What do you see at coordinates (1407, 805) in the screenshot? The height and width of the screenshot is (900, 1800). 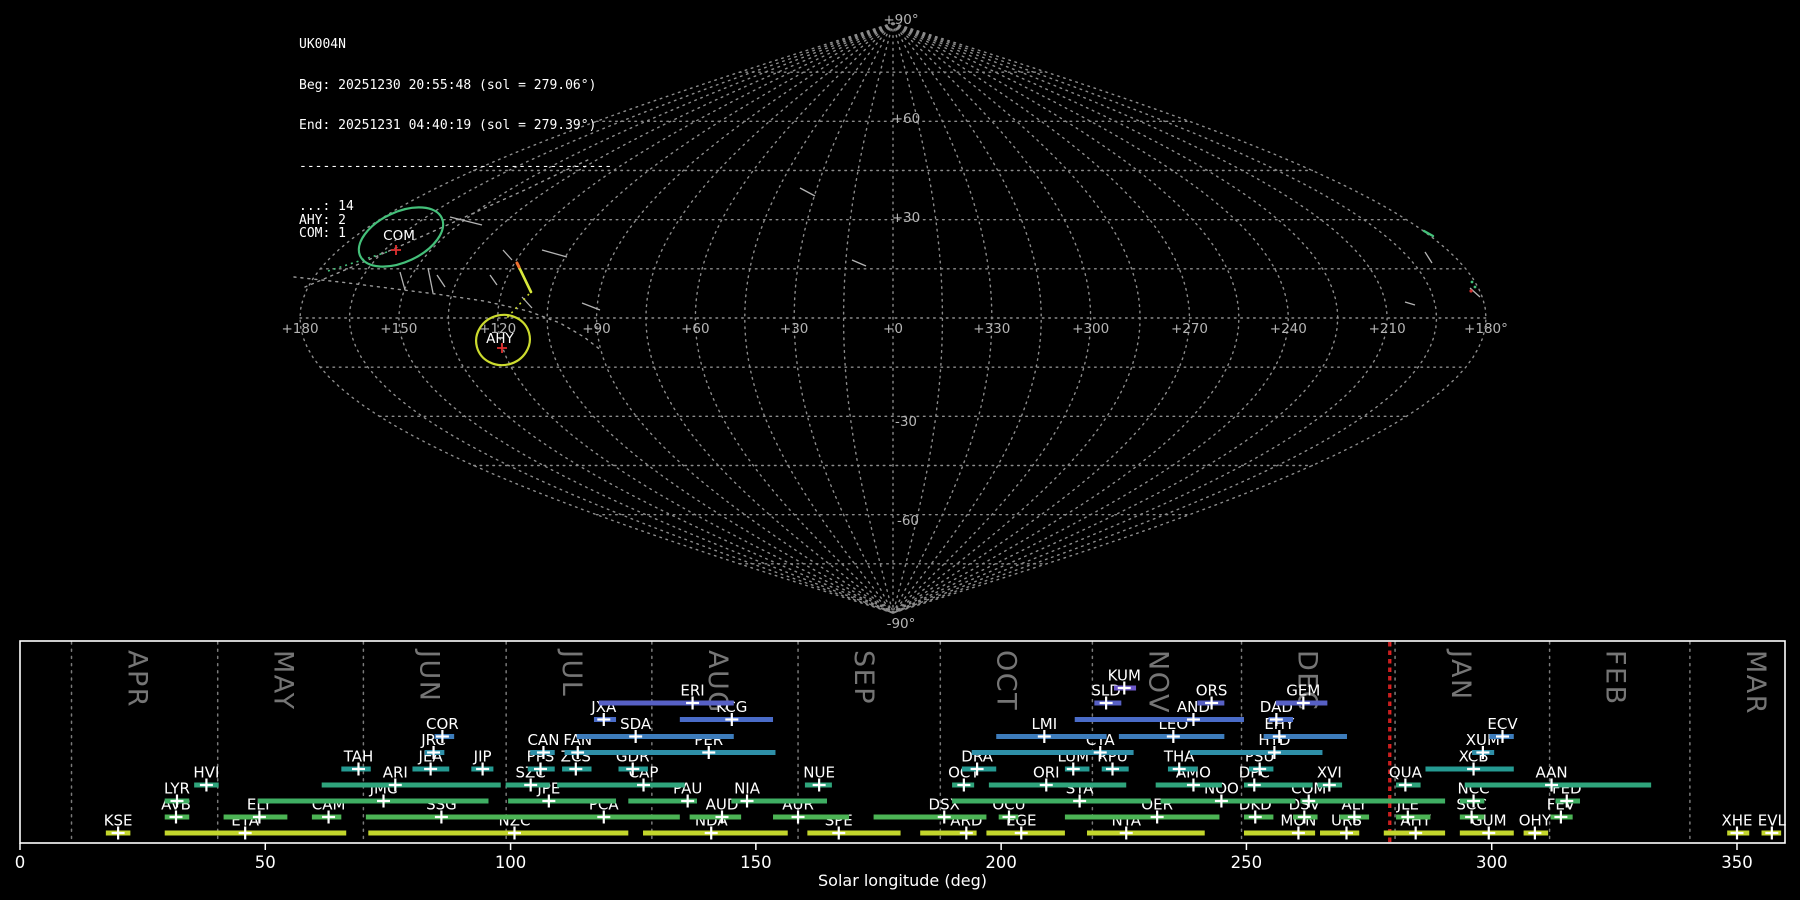 I see `shower-code-label: JLE` at bounding box center [1407, 805].